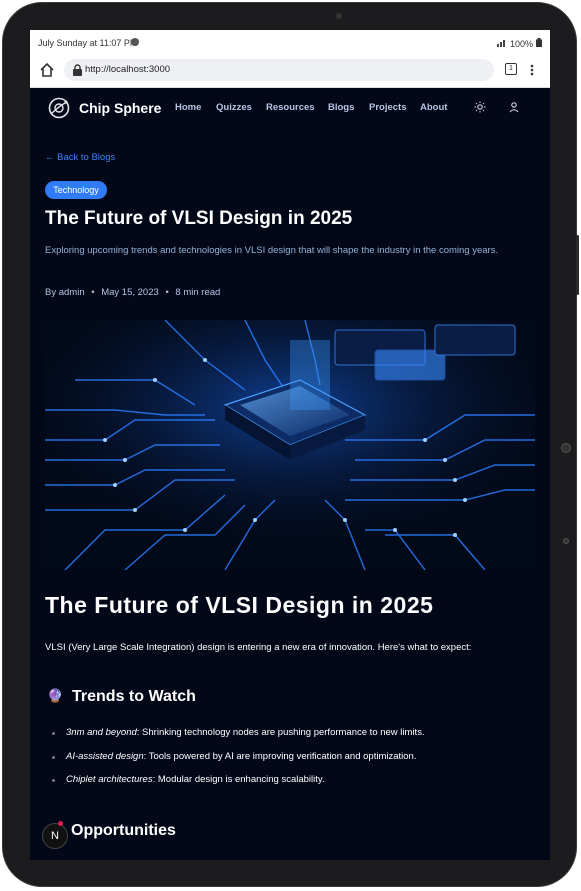 This screenshot has width=581, height=891. What do you see at coordinates (123, 830) in the screenshot?
I see `section-heading-opportunities: Opportunities` at bounding box center [123, 830].